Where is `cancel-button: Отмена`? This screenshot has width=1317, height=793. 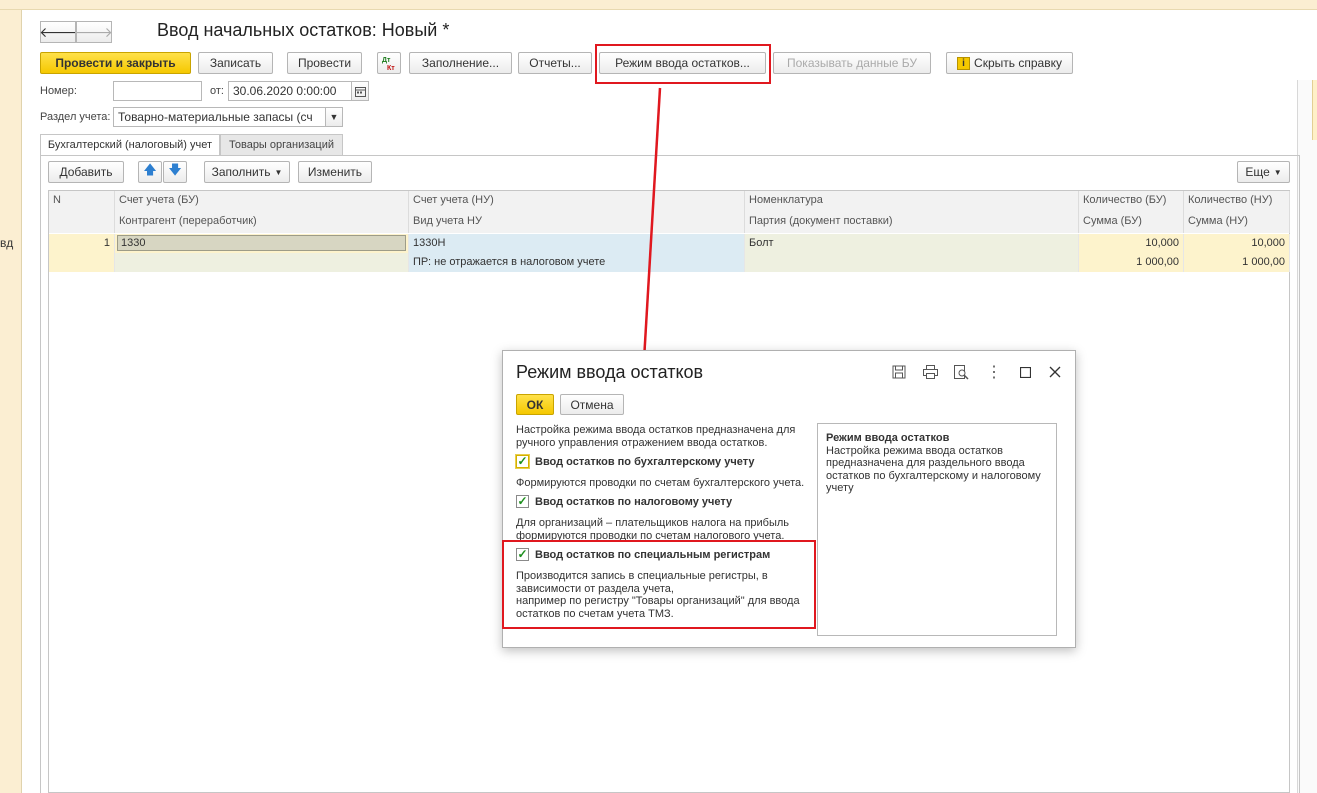
cancel-button: Отмена is located at coordinates (592, 404).